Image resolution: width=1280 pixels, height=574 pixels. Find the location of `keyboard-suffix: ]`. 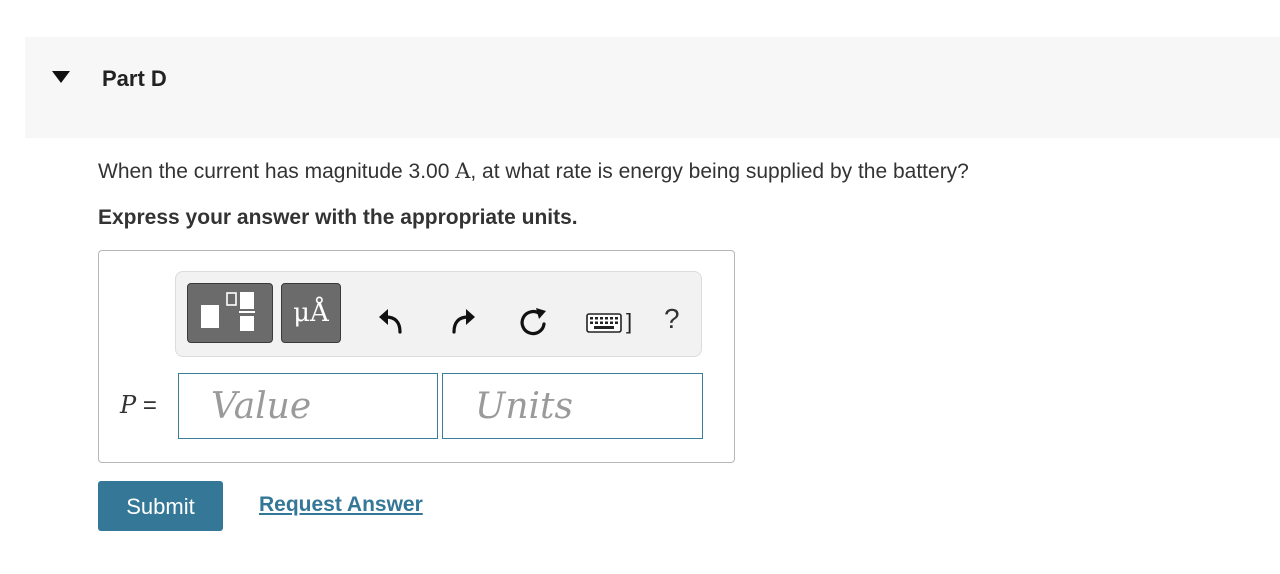

keyboard-suffix: ] is located at coordinates (629, 321).